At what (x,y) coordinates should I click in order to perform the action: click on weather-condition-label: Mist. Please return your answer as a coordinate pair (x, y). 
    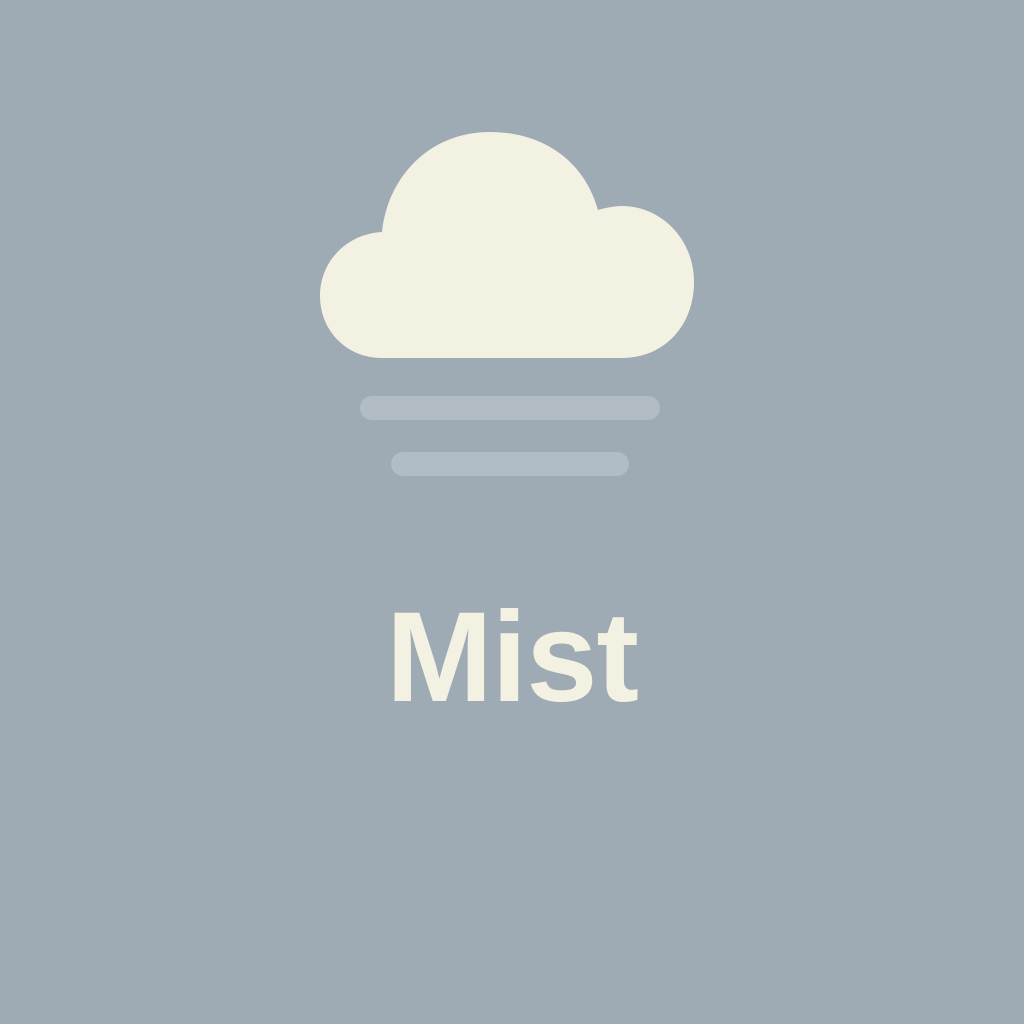
    Looking at the image, I should click on (512, 657).